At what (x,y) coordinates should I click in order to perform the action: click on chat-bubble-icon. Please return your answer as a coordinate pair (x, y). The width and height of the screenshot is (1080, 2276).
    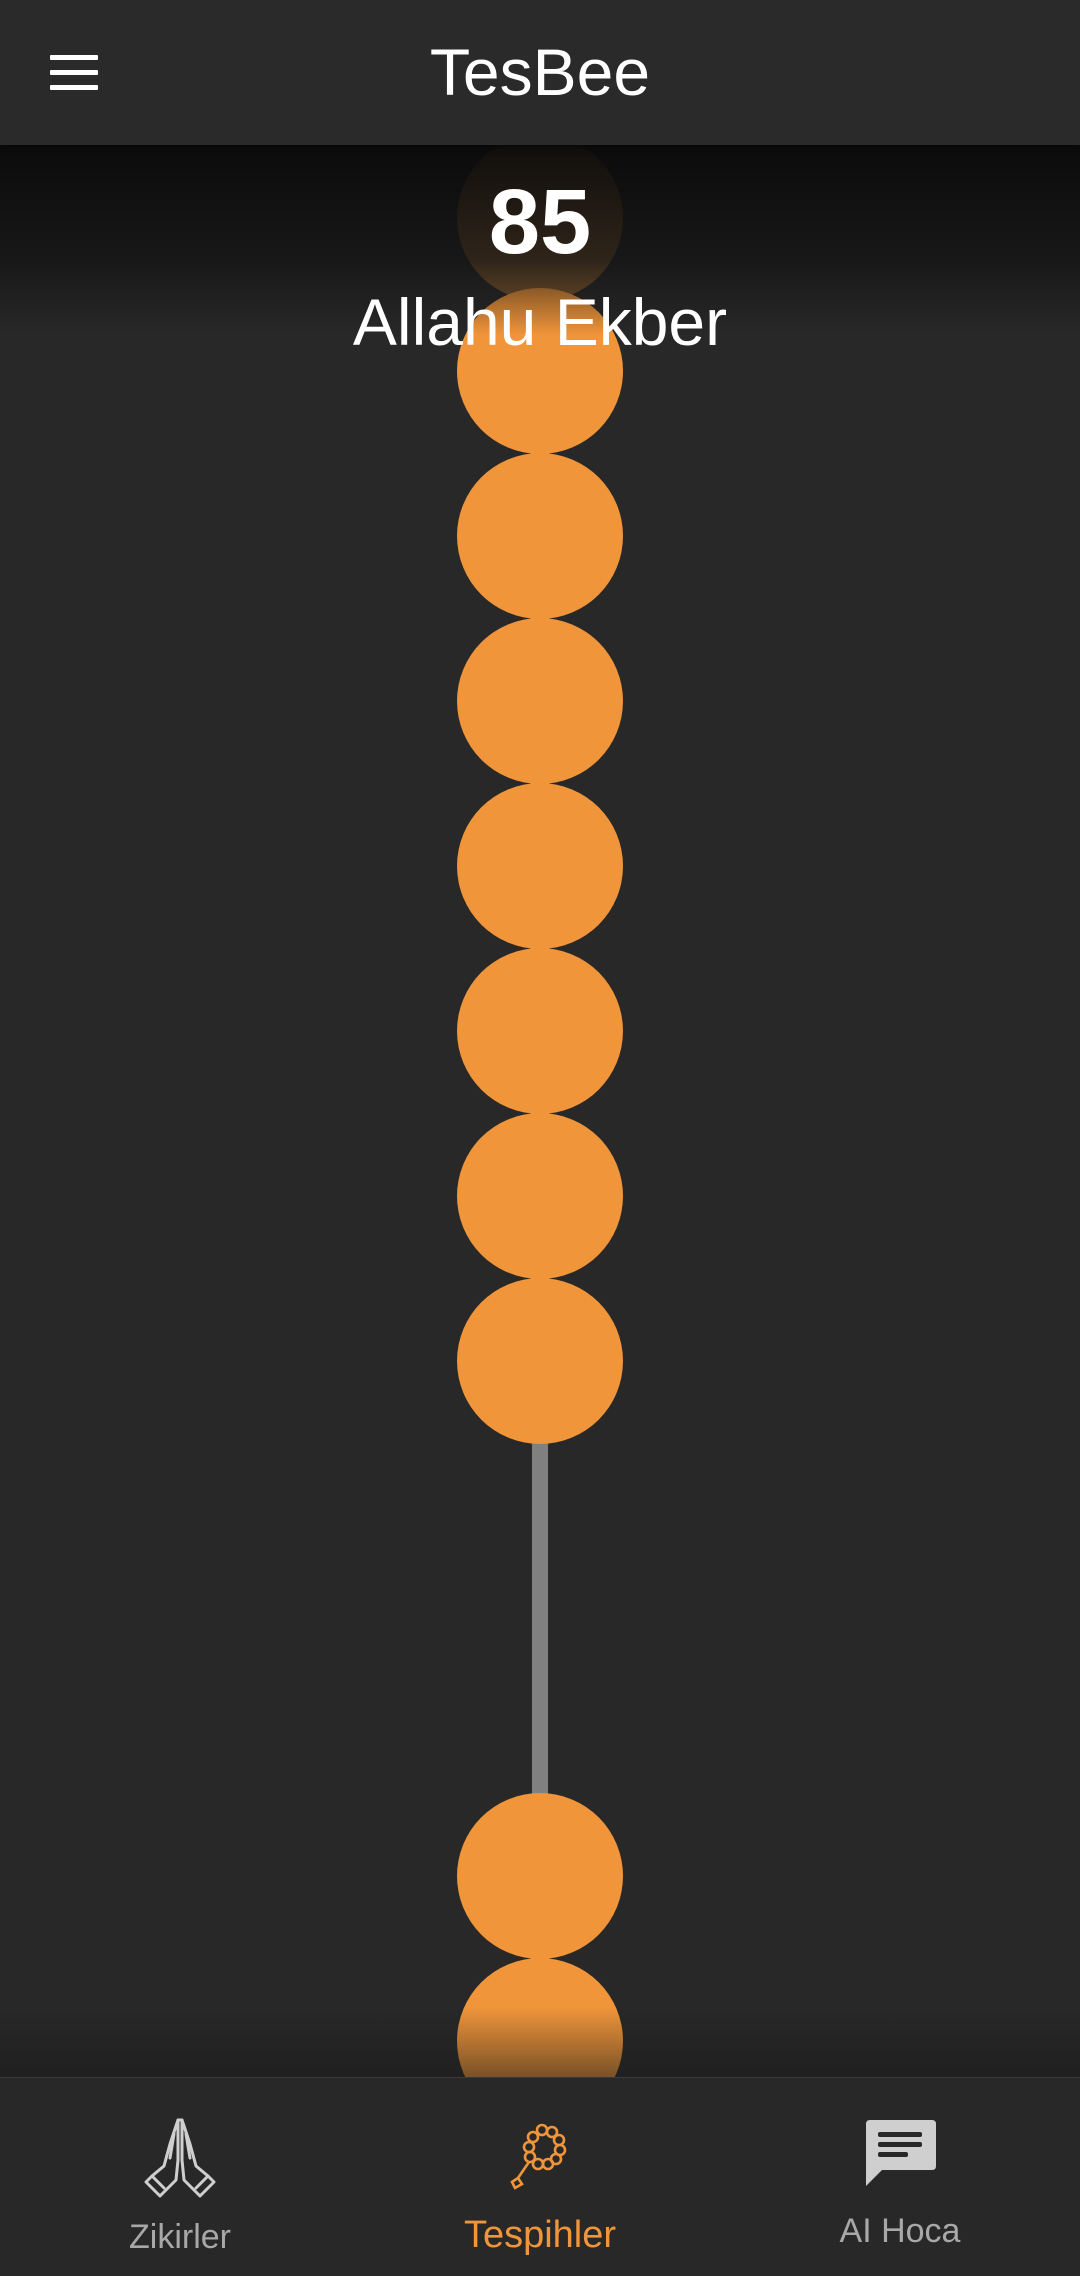
    Looking at the image, I should click on (901, 2153).